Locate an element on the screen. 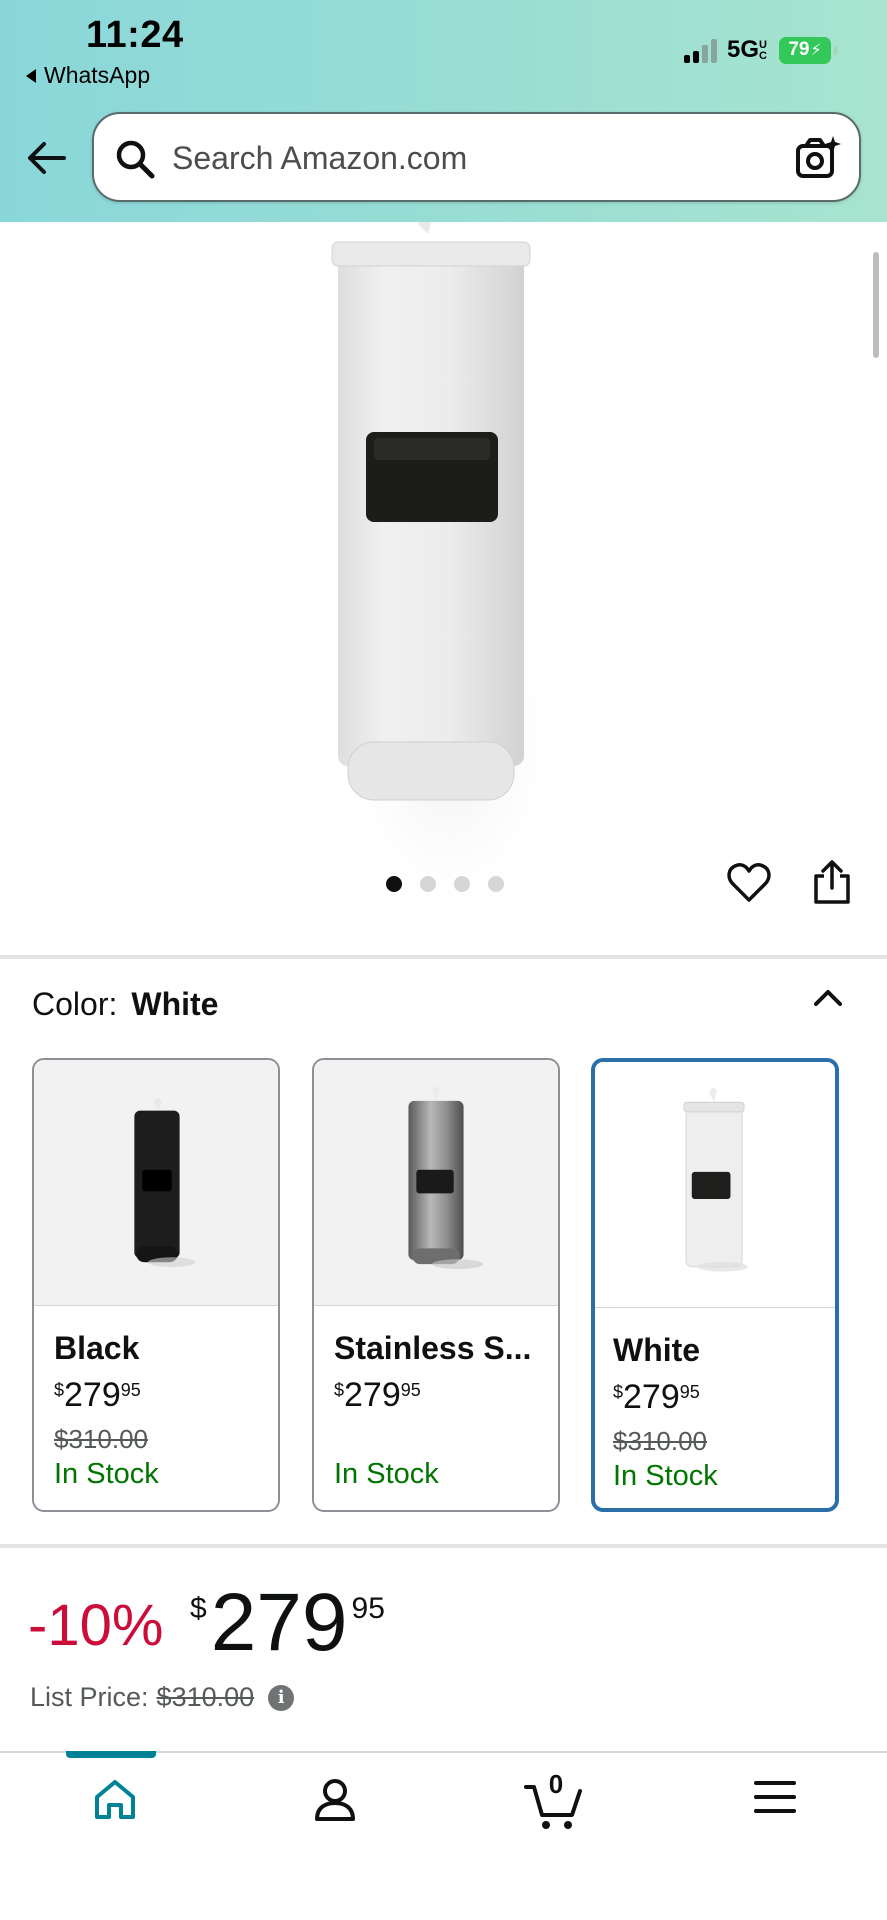 This screenshot has height=1920, width=887. menu-icon is located at coordinates (775, 1797).